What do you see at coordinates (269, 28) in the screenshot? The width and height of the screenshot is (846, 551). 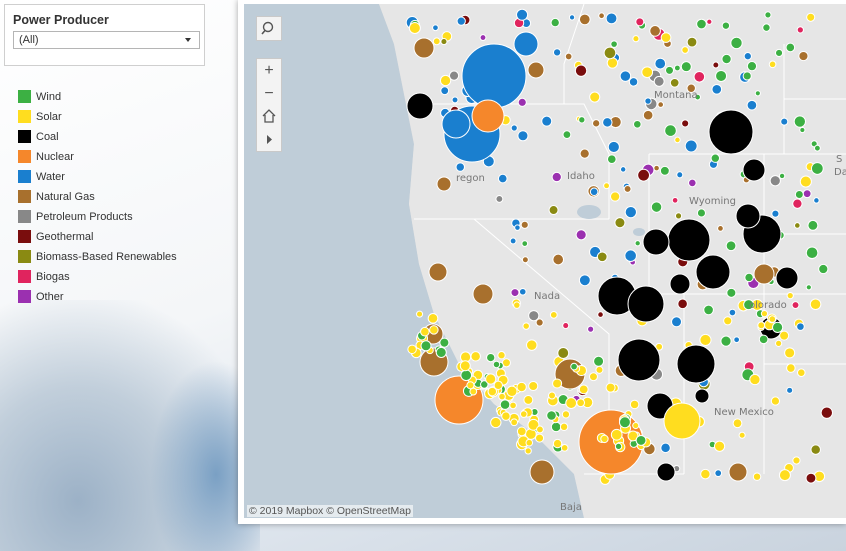 I see `search-control` at bounding box center [269, 28].